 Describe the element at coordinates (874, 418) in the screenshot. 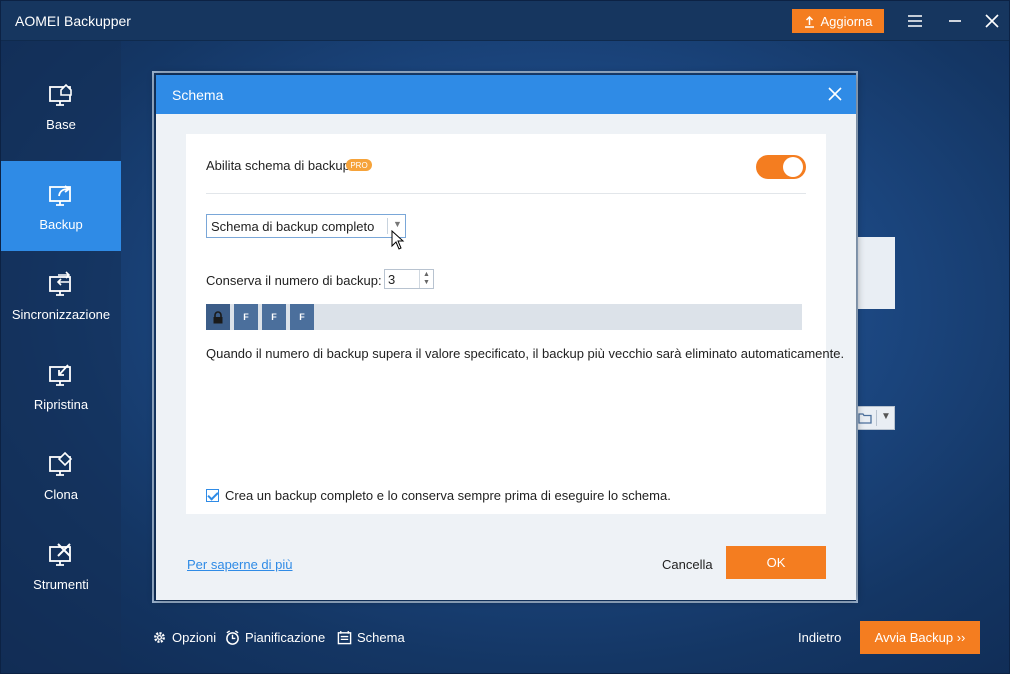

I see `background-path-dropdown: ▼` at that location.